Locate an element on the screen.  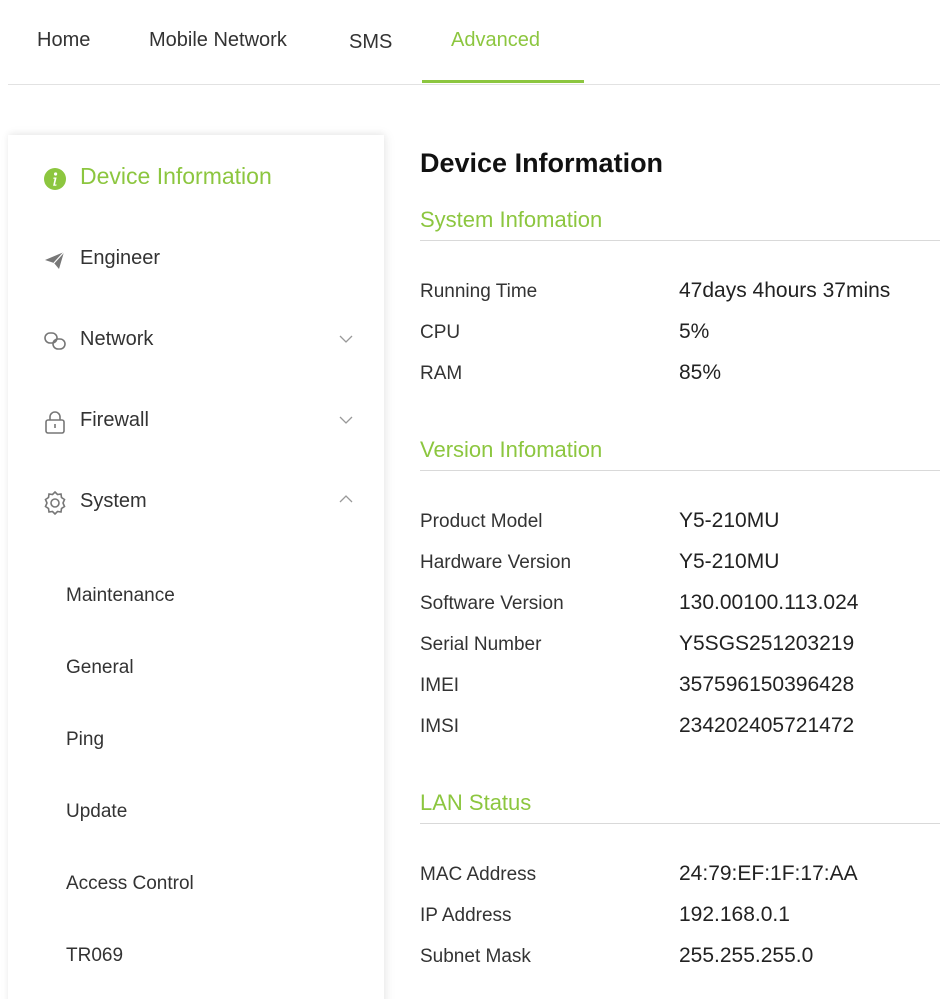
active-tab-indicator is located at coordinates (503, 81).